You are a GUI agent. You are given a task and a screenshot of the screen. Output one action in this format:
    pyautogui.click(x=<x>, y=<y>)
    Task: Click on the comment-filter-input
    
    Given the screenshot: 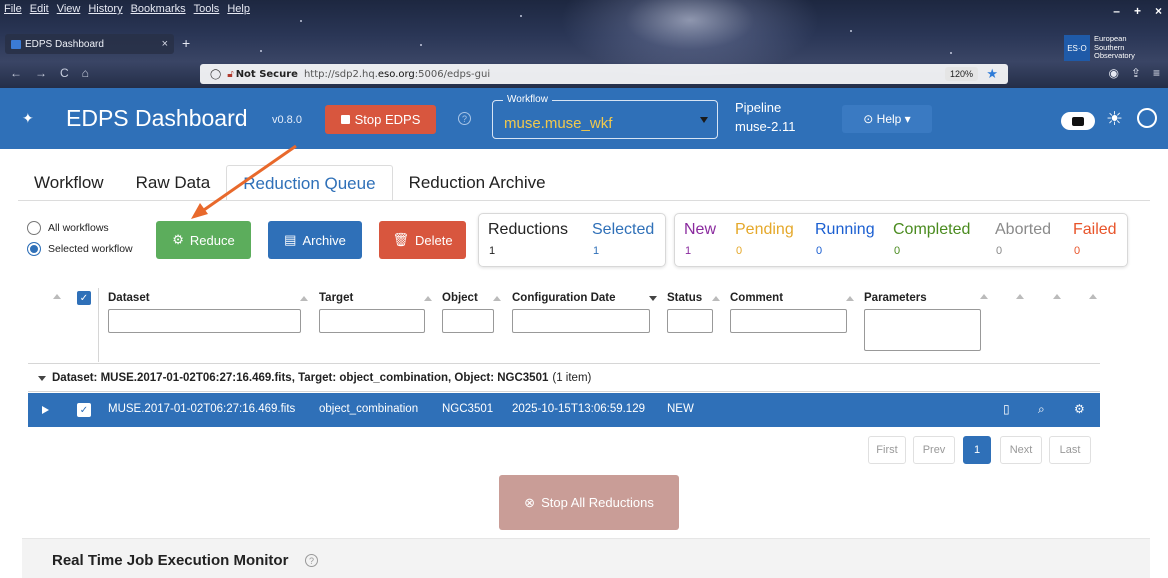 What is the action you would take?
    pyautogui.click(x=788, y=321)
    